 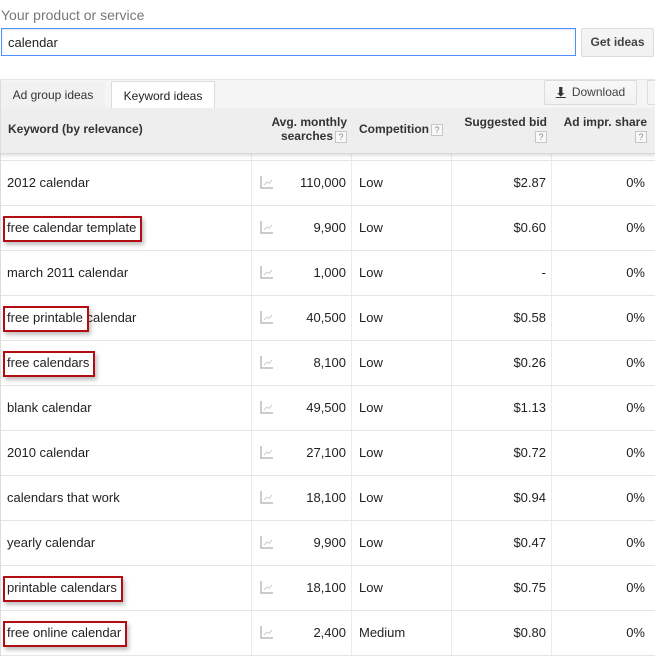 I want to click on table-row: calendars that work 18,100 Low $0.94 0%, so click(x=328, y=498).